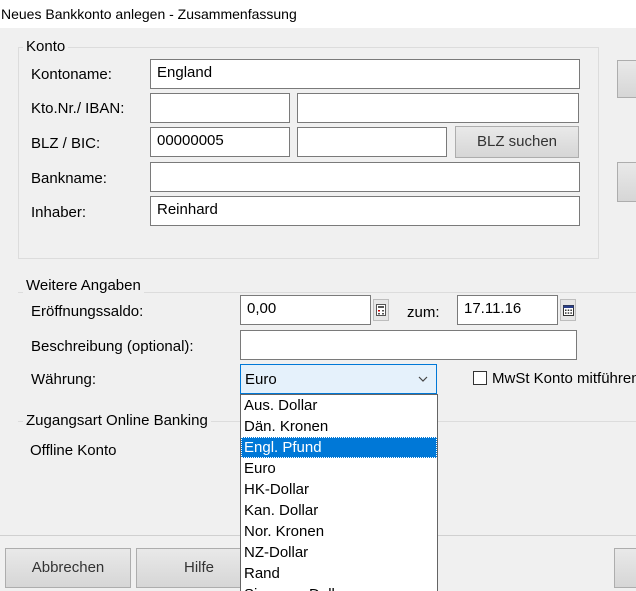 The width and height of the screenshot is (636, 591). What do you see at coordinates (46, 47) in the screenshot?
I see `konto-legend: Konto` at bounding box center [46, 47].